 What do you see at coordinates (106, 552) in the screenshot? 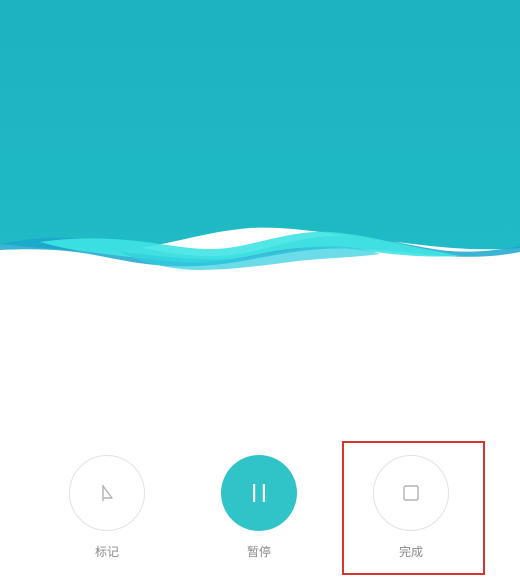
I see `mark-label: 标记` at bounding box center [106, 552].